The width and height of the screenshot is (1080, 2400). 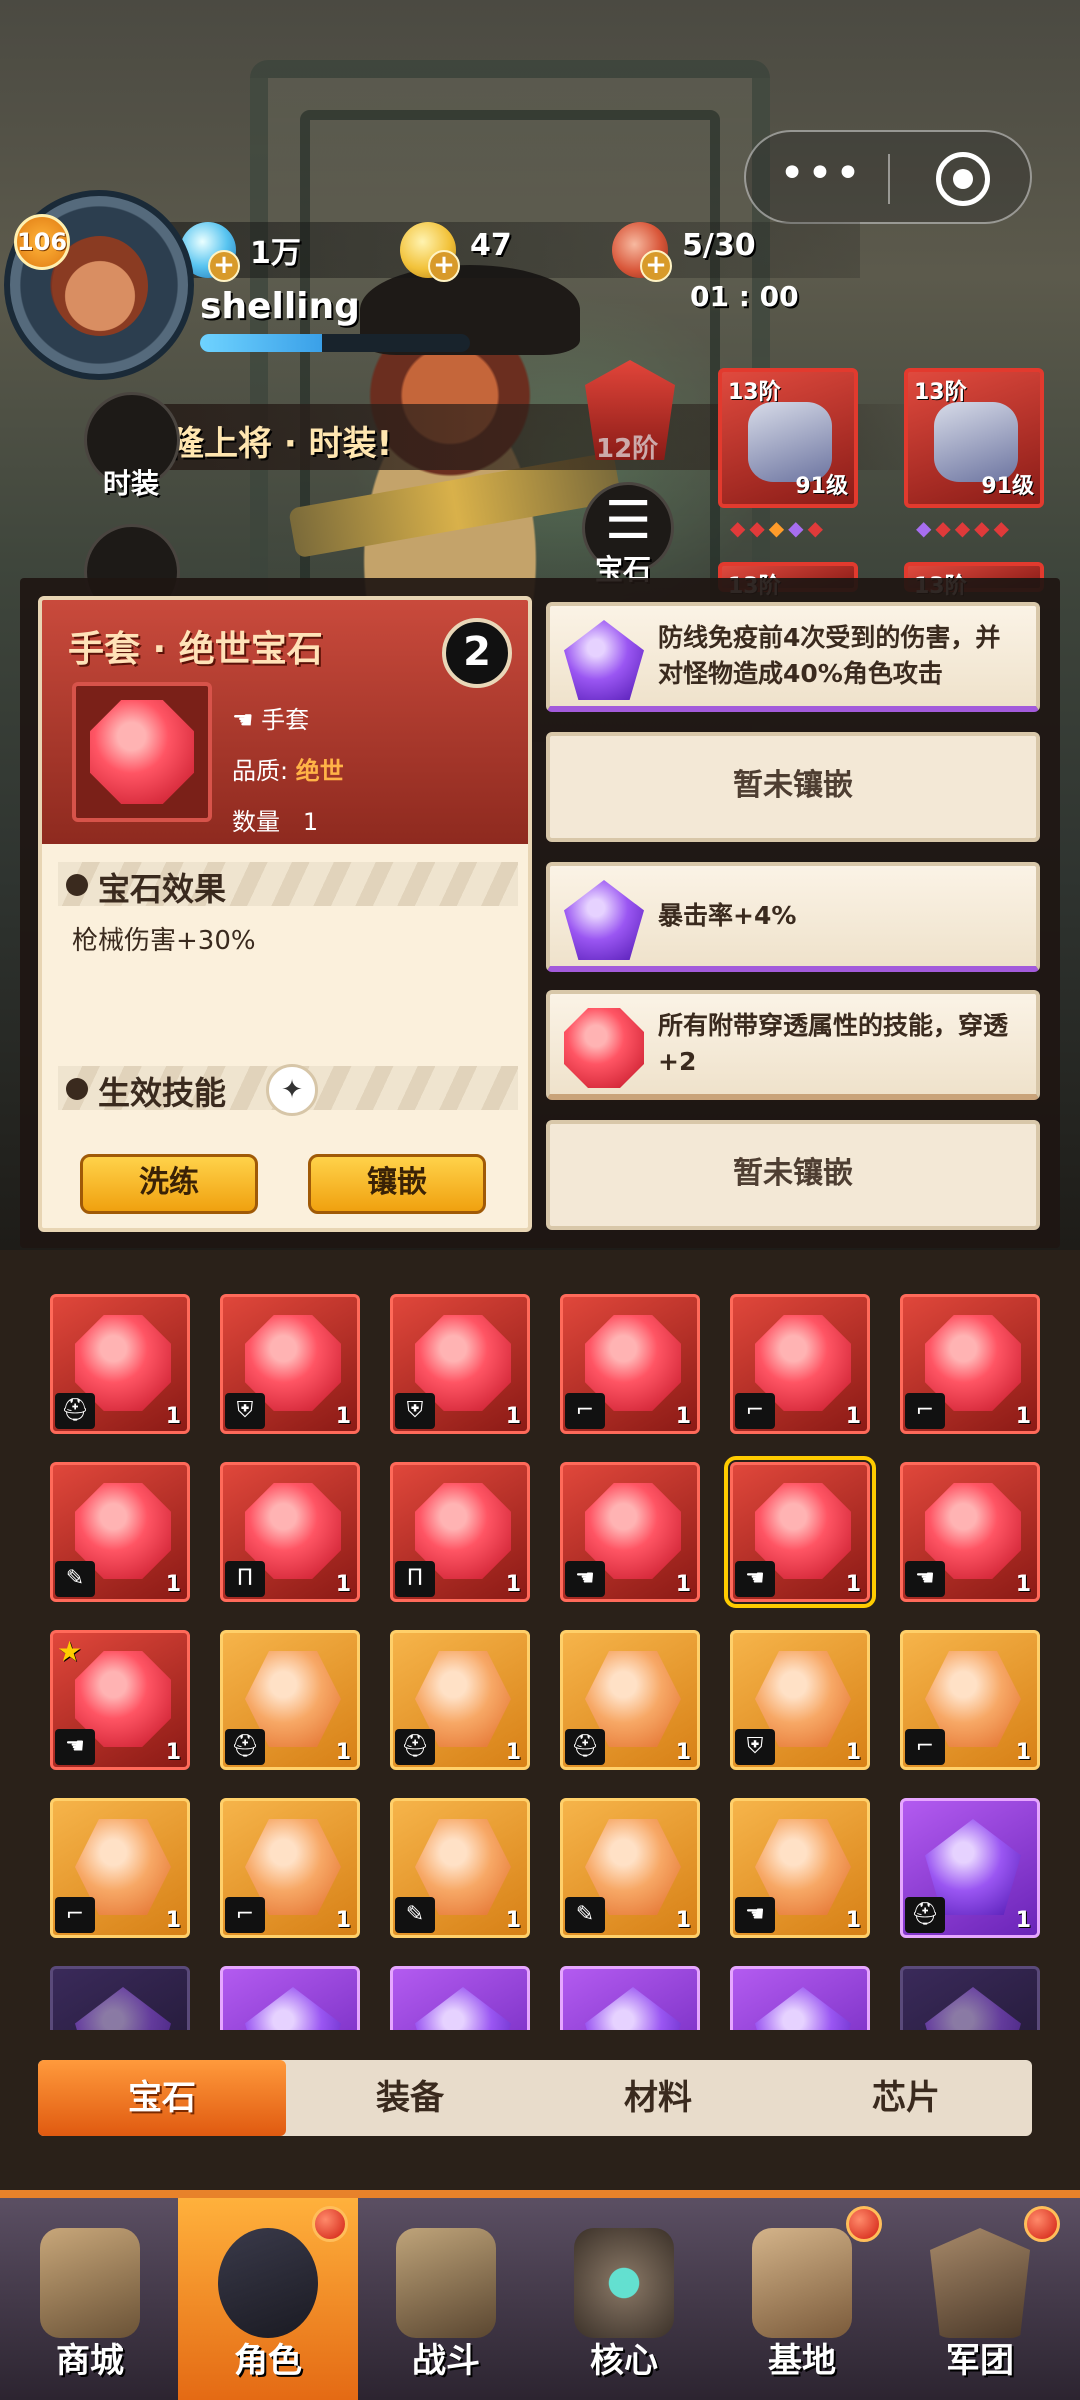 What do you see at coordinates (627, 449) in the screenshot?
I see `rank-label: 12阶` at bounding box center [627, 449].